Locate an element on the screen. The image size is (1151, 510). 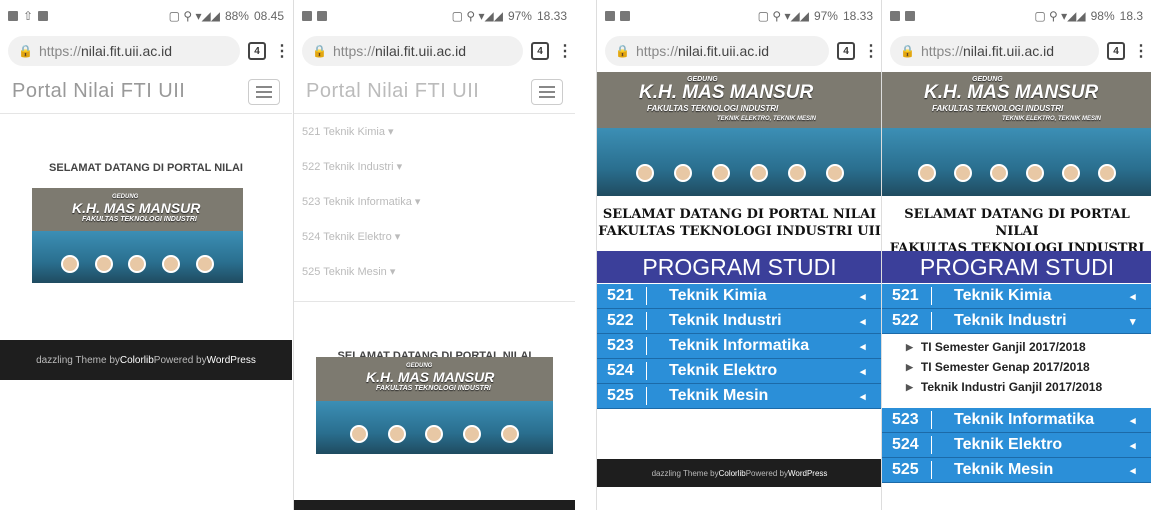
menu-item-521: 521 Teknik Kimia ▾ is located at coordinates (434, 131).